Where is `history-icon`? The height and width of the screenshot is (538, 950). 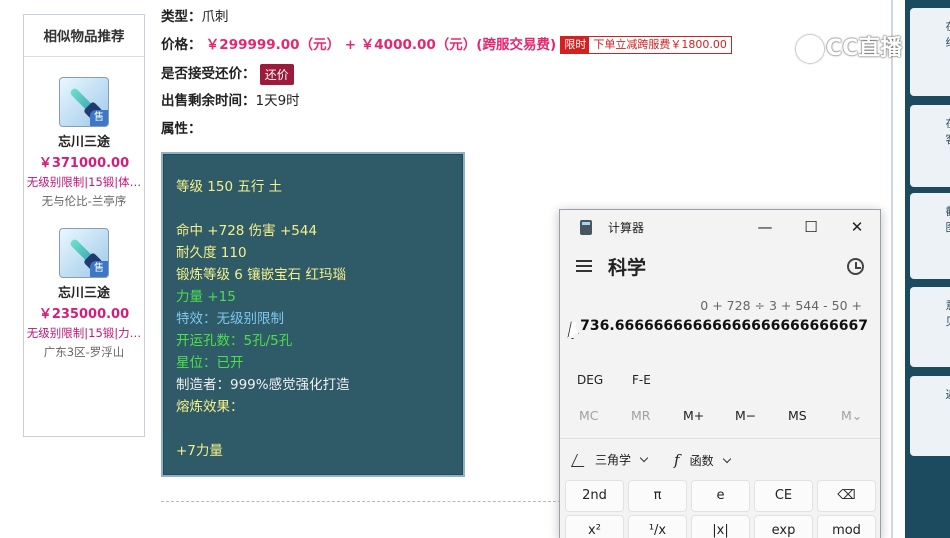 history-icon is located at coordinates (855, 266).